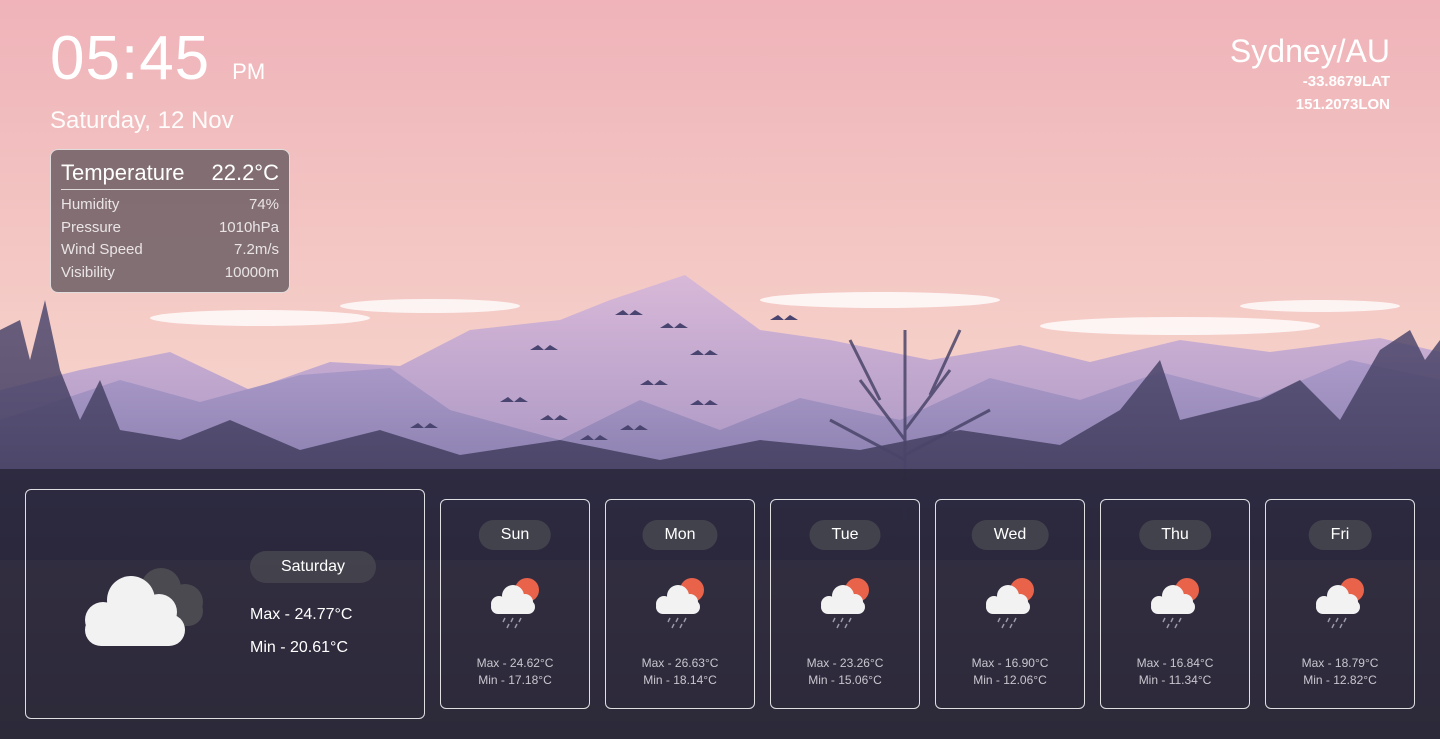 The width and height of the screenshot is (1440, 739). What do you see at coordinates (256, 249) in the screenshot?
I see `wind-speed-value: 7.2m/s` at bounding box center [256, 249].